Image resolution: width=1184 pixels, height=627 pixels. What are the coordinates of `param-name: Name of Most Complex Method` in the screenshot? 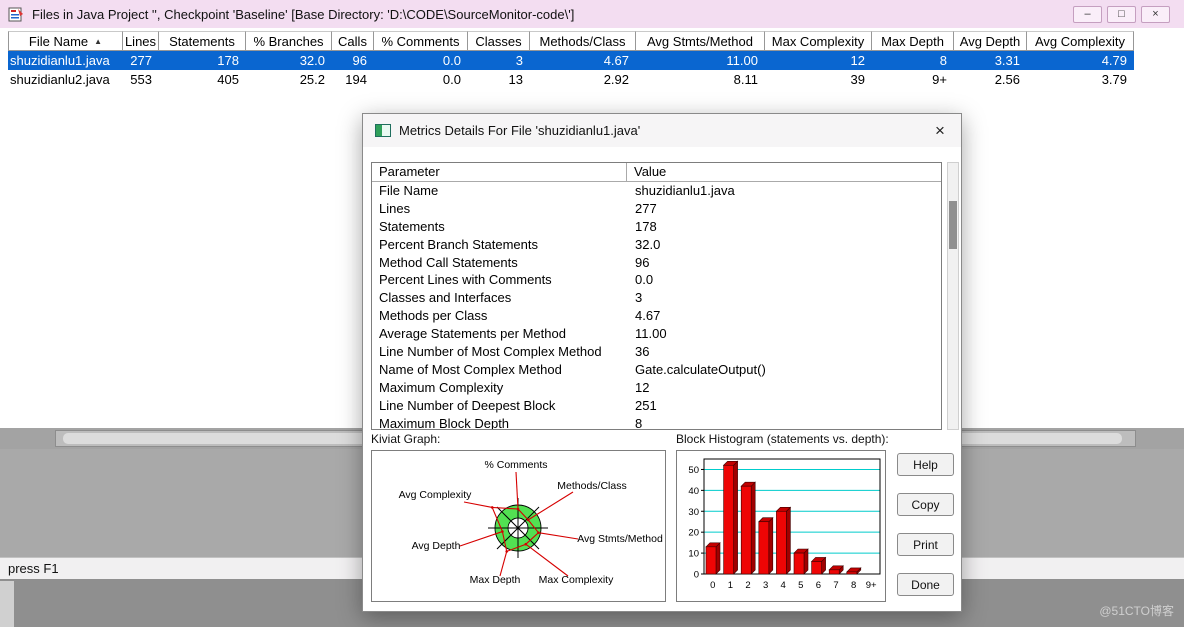 It's located at (470, 369).